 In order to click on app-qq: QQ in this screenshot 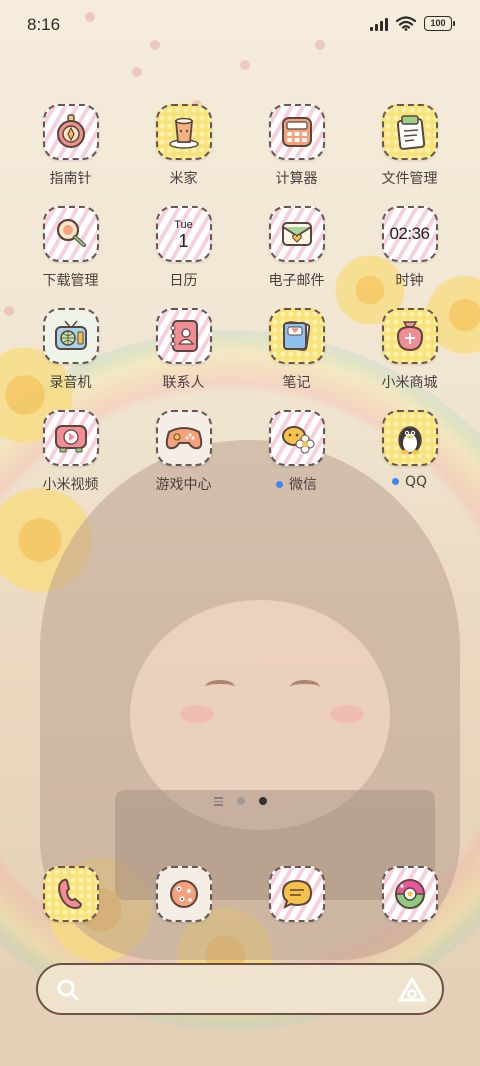, I will do `click(409, 452)`.